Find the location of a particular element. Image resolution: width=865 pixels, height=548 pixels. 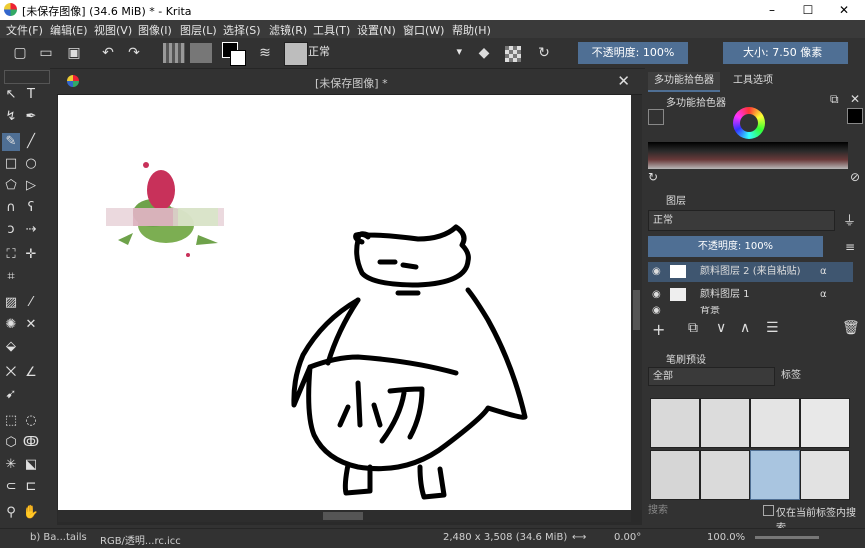

menu-edit: 编辑(E) is located at coordinates (69, 30).